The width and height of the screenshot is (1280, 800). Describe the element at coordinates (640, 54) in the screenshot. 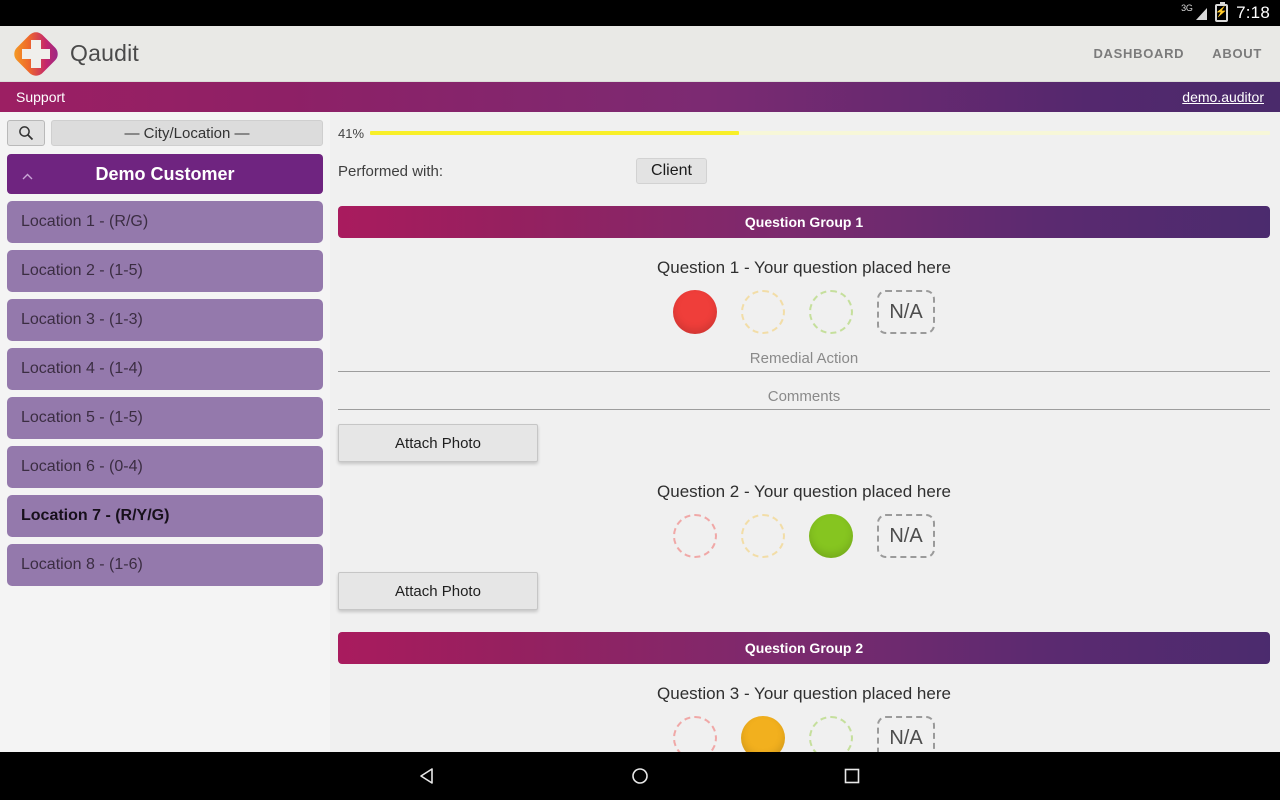

I see `app-header: Qaudit DASHBOARD ABOUT` at that location.